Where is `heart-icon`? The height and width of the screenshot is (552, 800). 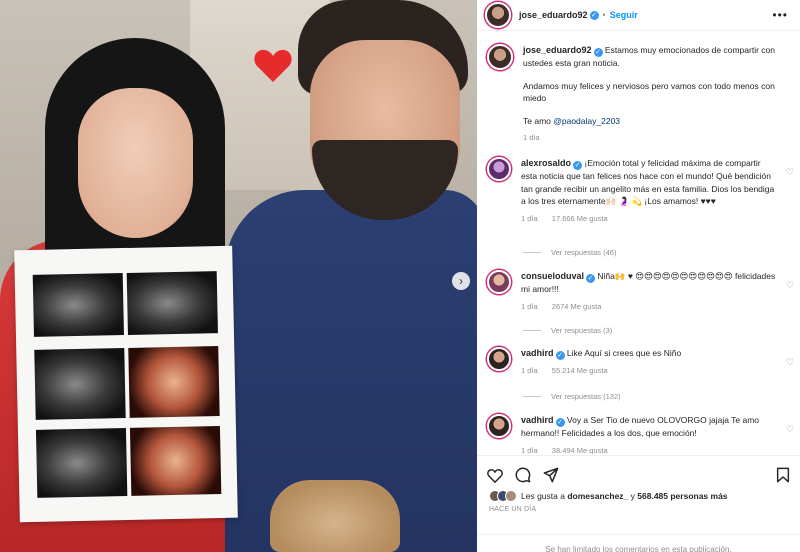
heart-icon is located at coordinates (495, 475).